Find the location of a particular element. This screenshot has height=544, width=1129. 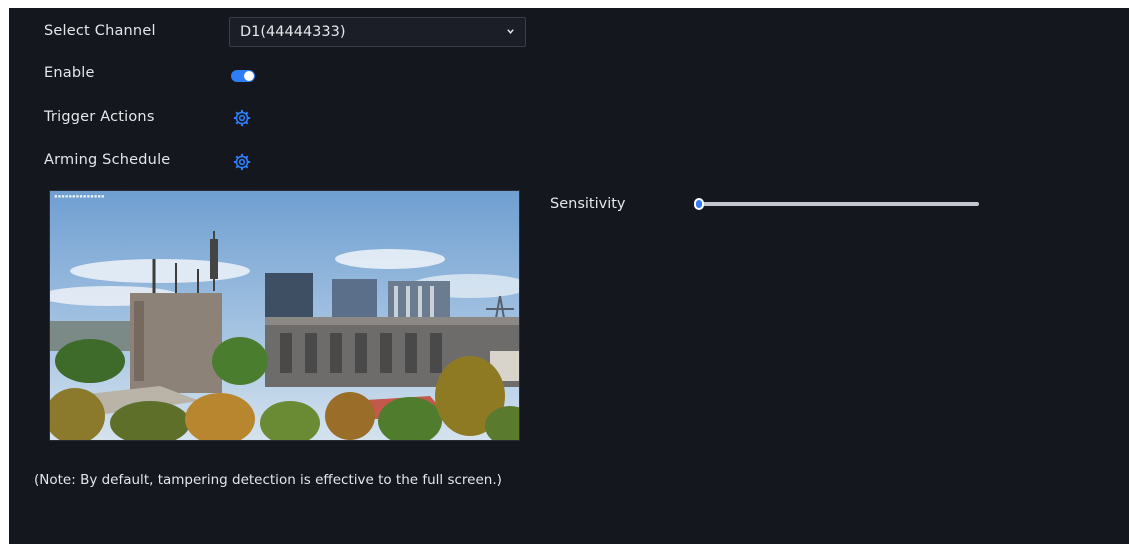

arming-schedule-label: Arming Schedule is located at coordinates (107, 160).